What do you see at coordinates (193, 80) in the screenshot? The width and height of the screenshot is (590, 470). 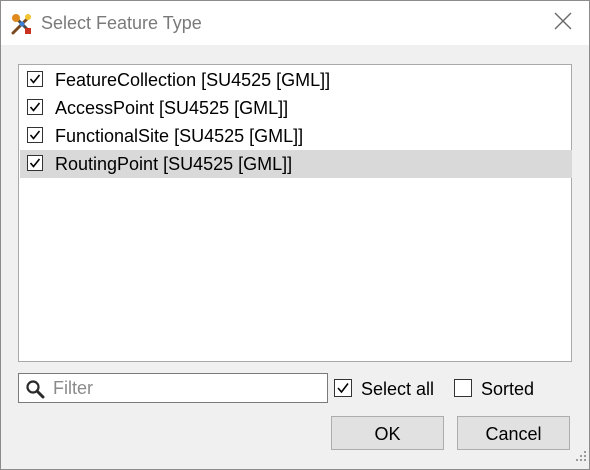 I see `list-item-label: FeatureCollection [SU4525 [GML]]` at bounding box center [193, 80].